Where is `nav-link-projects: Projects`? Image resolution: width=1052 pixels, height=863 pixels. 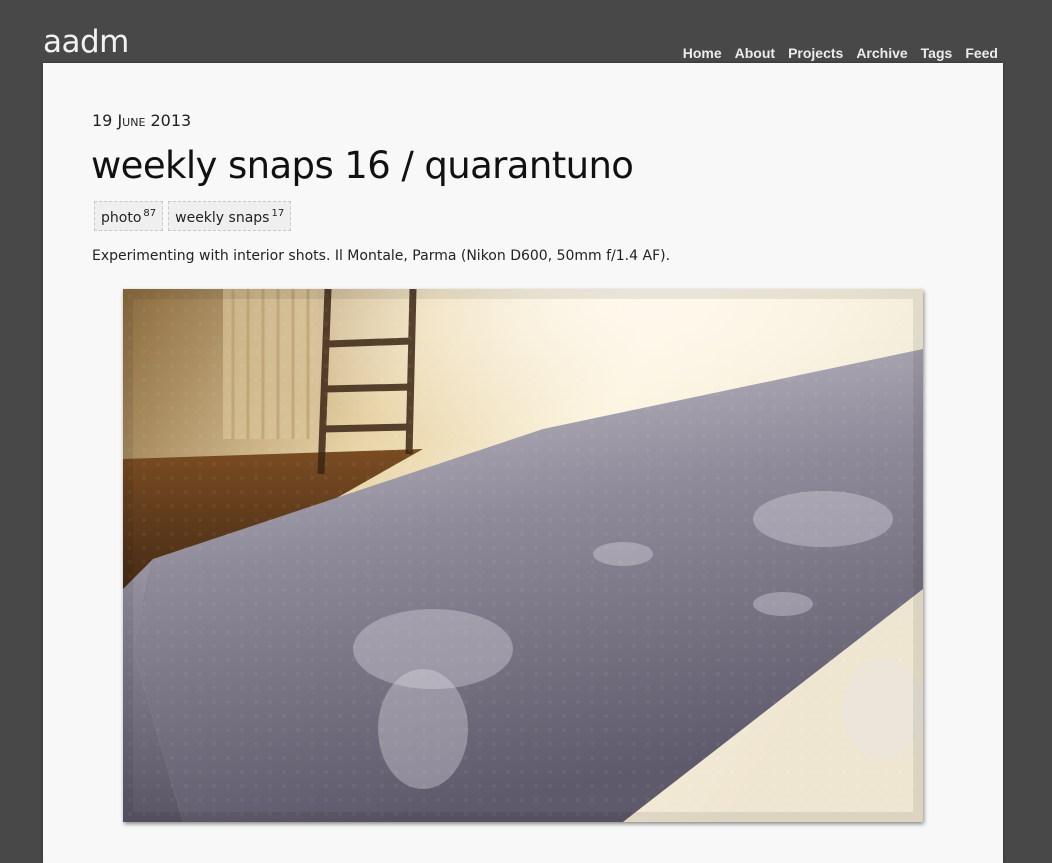
nav-link-projects: Projects is located at coordinates (815, 53).